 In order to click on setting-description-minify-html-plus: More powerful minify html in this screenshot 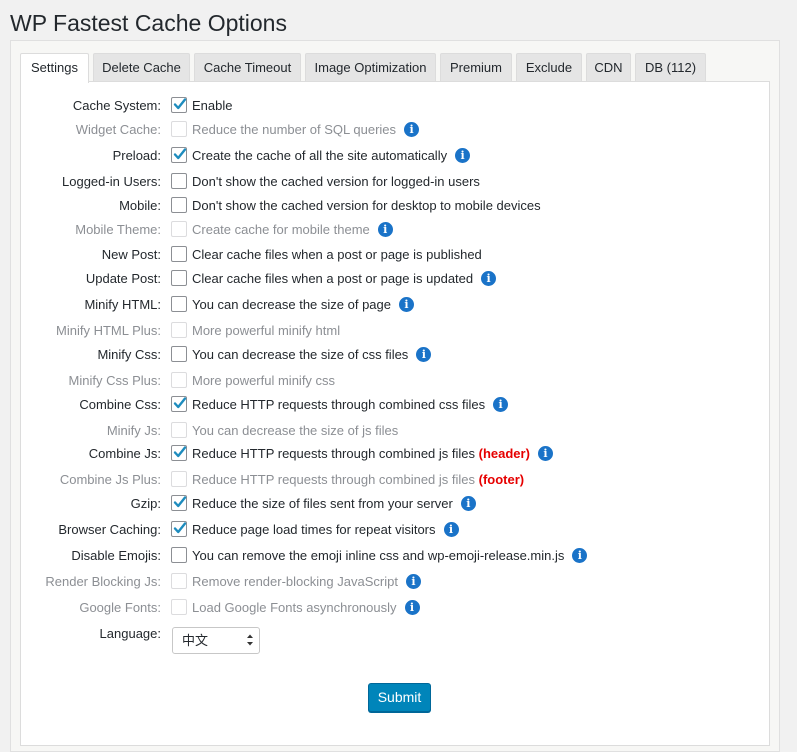, I will do `click(266, 331)`.